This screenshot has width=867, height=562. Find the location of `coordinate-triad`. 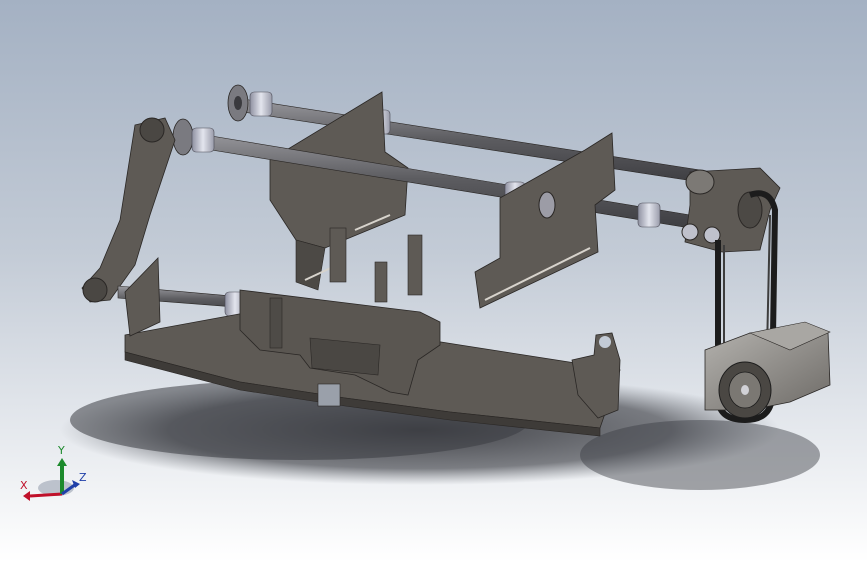

coordinate-triad is located at coordinates (51, 479).